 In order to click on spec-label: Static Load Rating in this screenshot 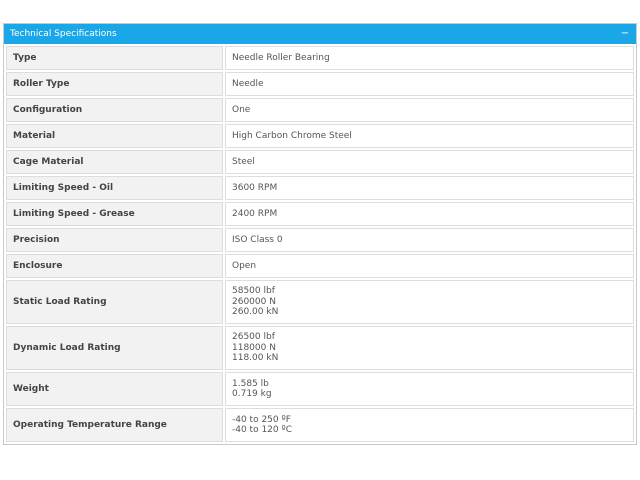, I will do `click(114, 302)`.